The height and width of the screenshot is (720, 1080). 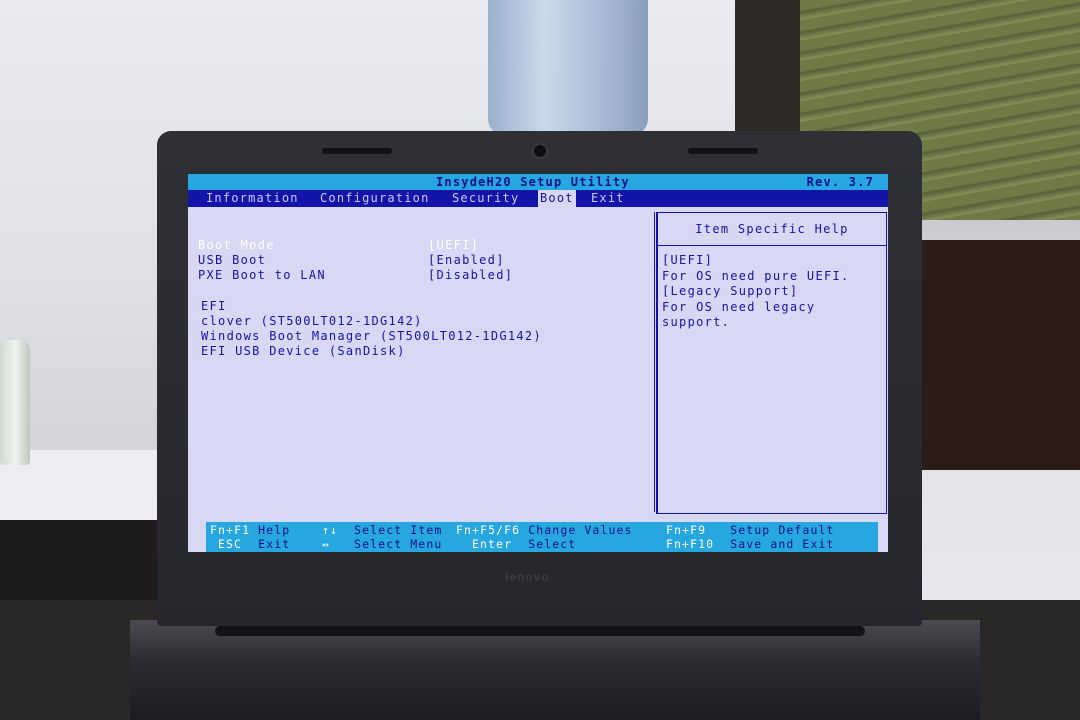 I want to click on efi-entry-clover: clover (ST500LT012-1DG142), so click(x=312, y=321).